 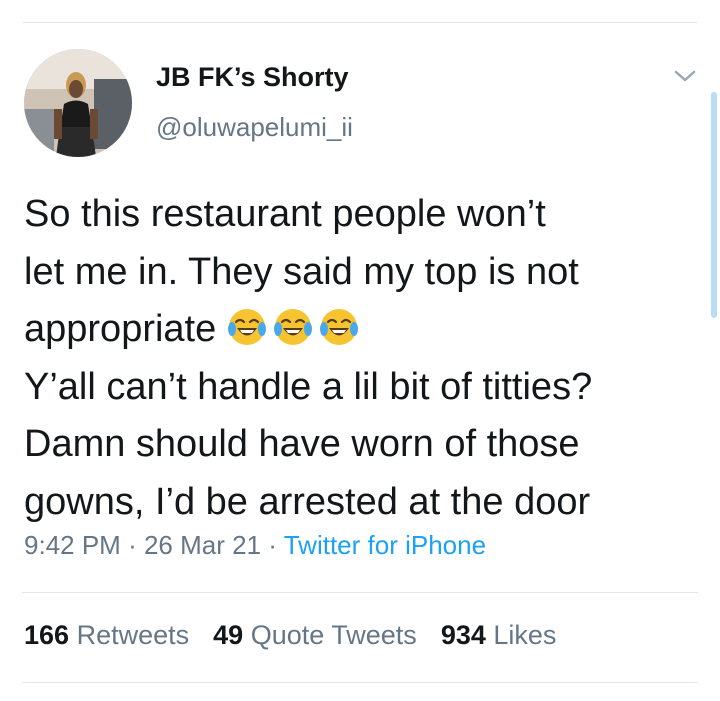 What do you see at coordinates (714, 205) in the screenshot?
I see `scrollbar` at bounding box center [714, 205].